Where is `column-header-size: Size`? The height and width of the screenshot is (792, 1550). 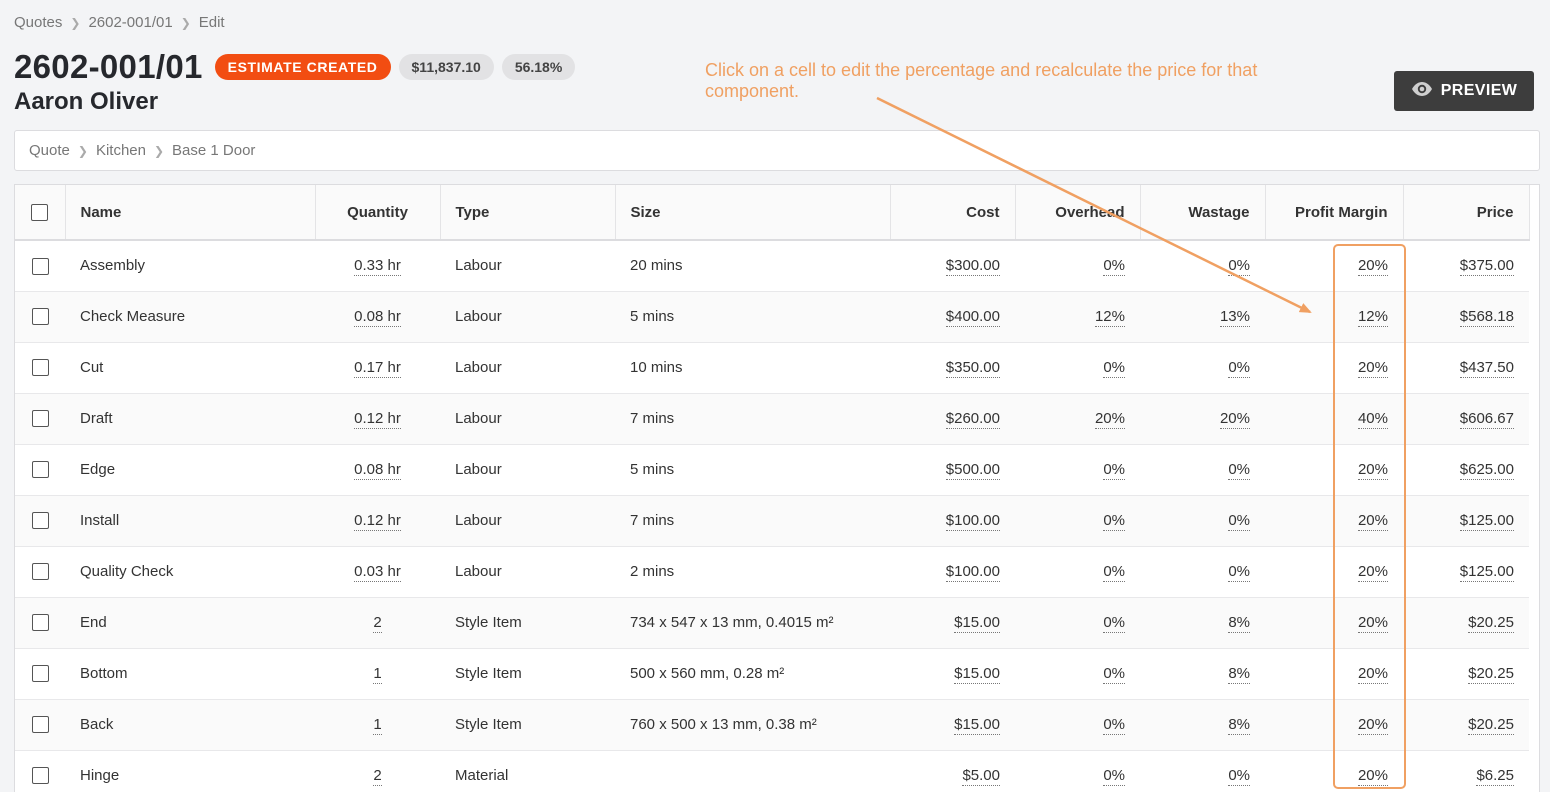 column-header-size: Size is located at coordinates (753, 213).